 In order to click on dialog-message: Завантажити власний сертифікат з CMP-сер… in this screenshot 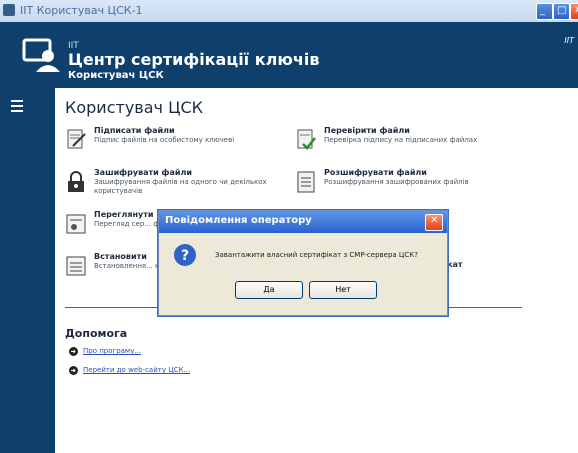, I will do `click(316, 255)`.